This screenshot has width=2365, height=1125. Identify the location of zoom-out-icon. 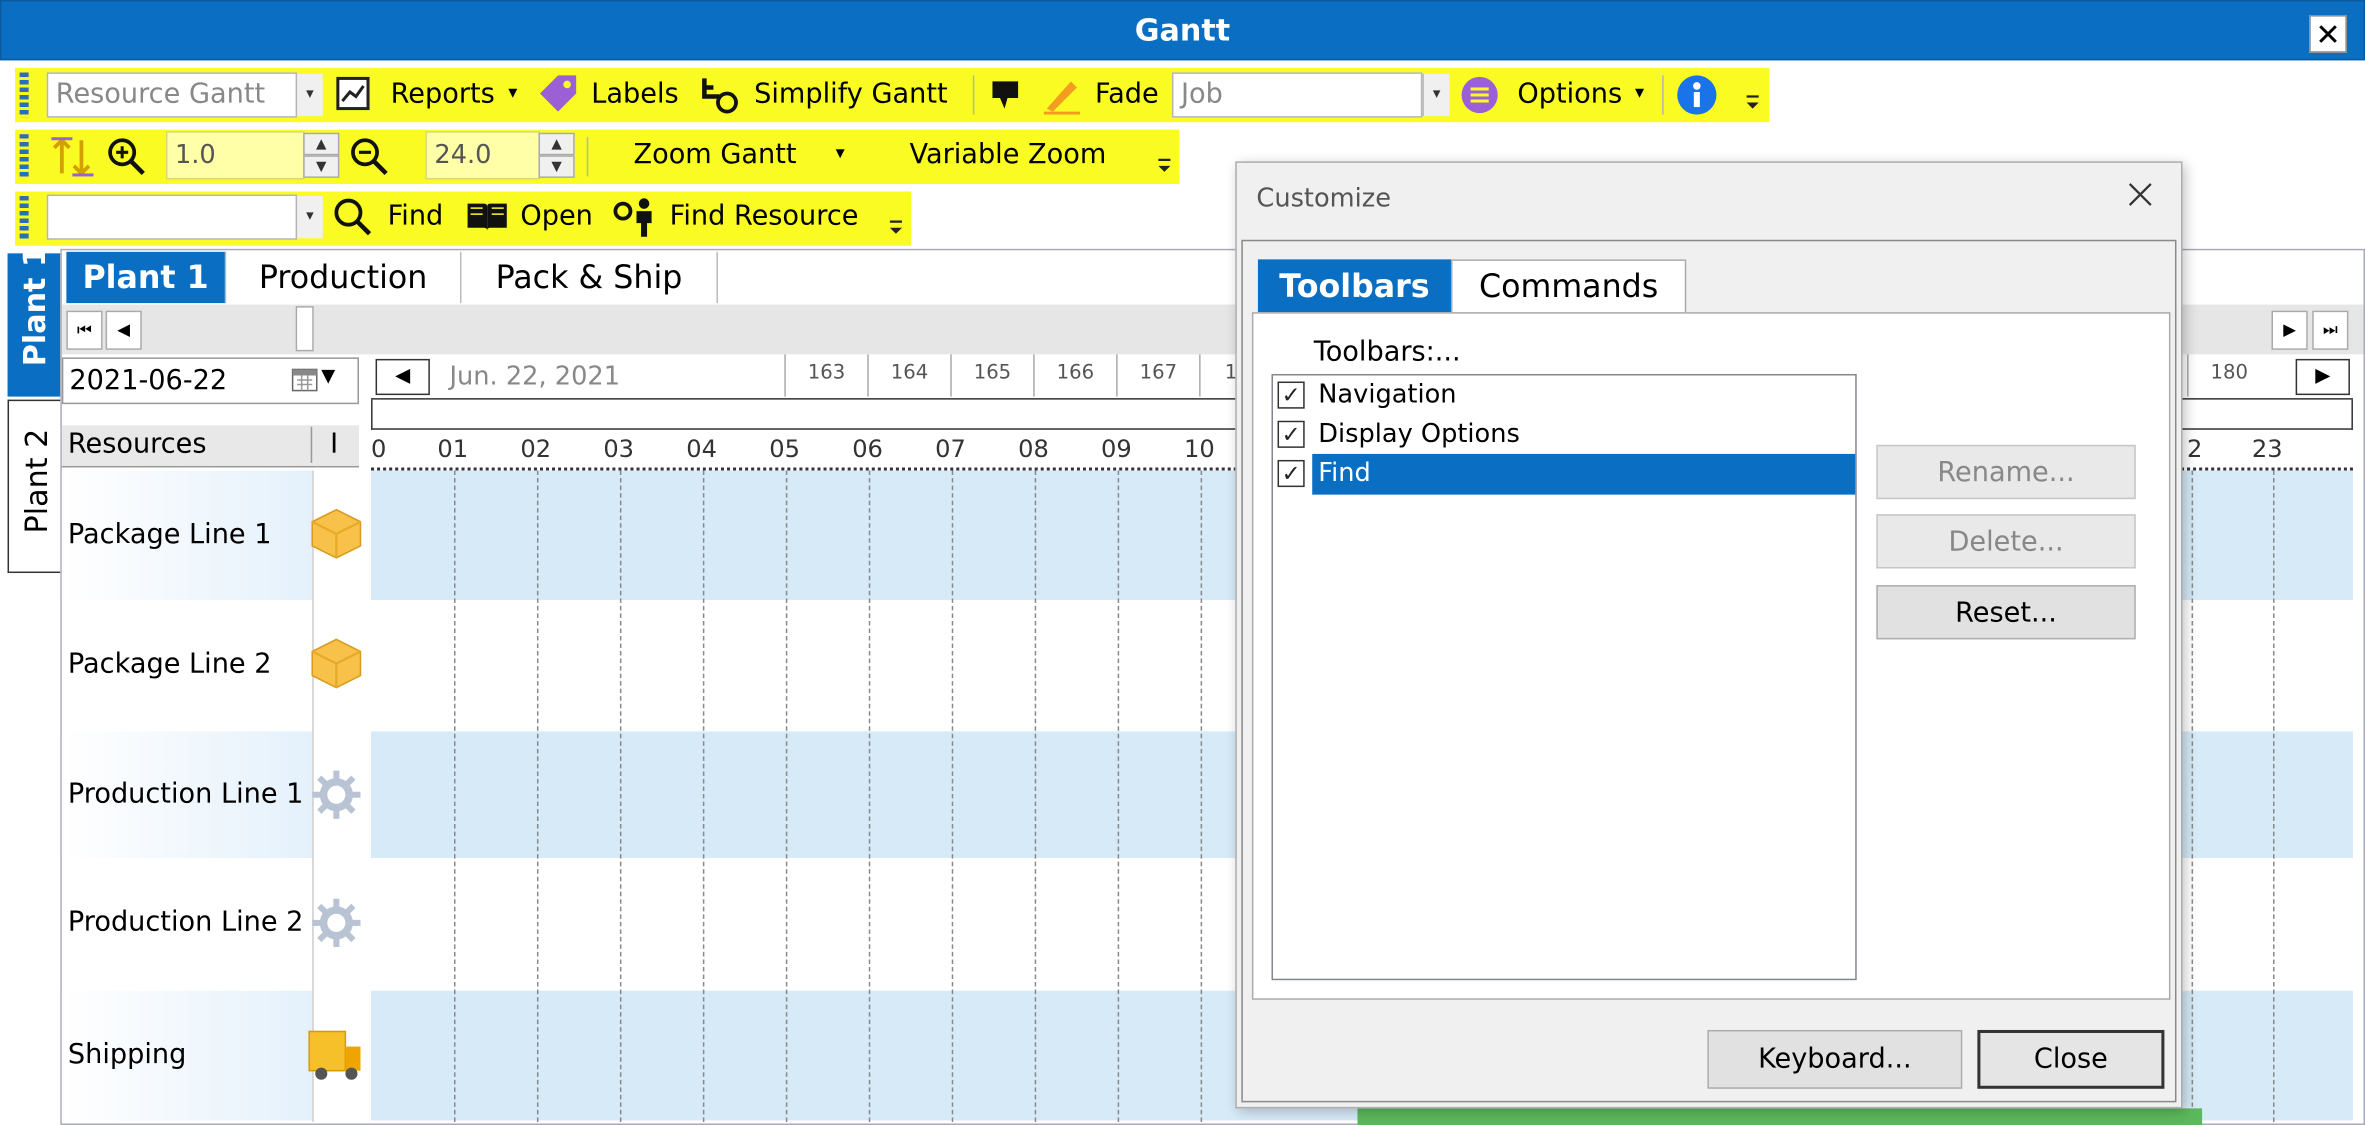
(369, 157).